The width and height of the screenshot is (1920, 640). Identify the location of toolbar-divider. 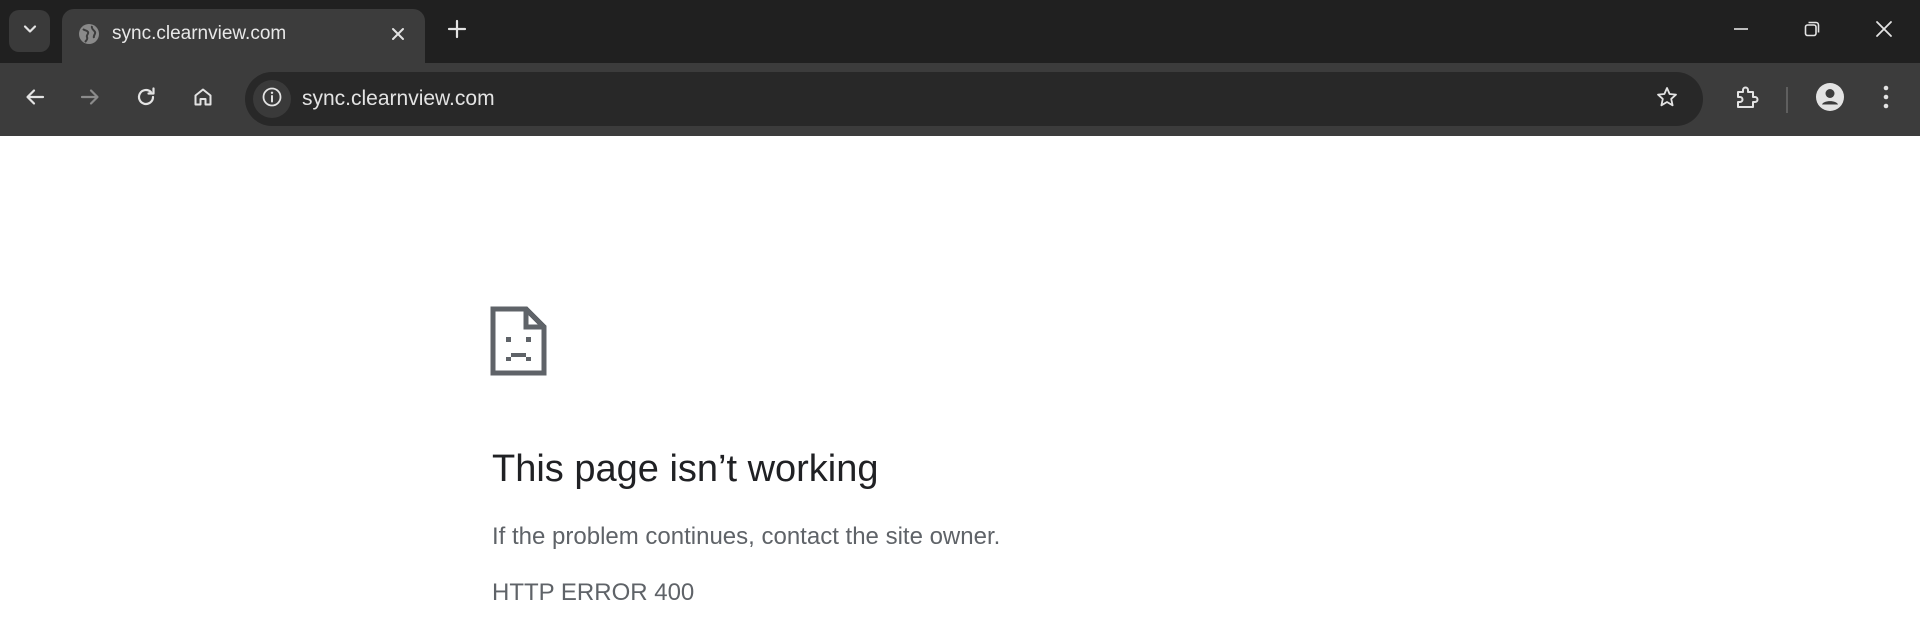
(1787, 100).